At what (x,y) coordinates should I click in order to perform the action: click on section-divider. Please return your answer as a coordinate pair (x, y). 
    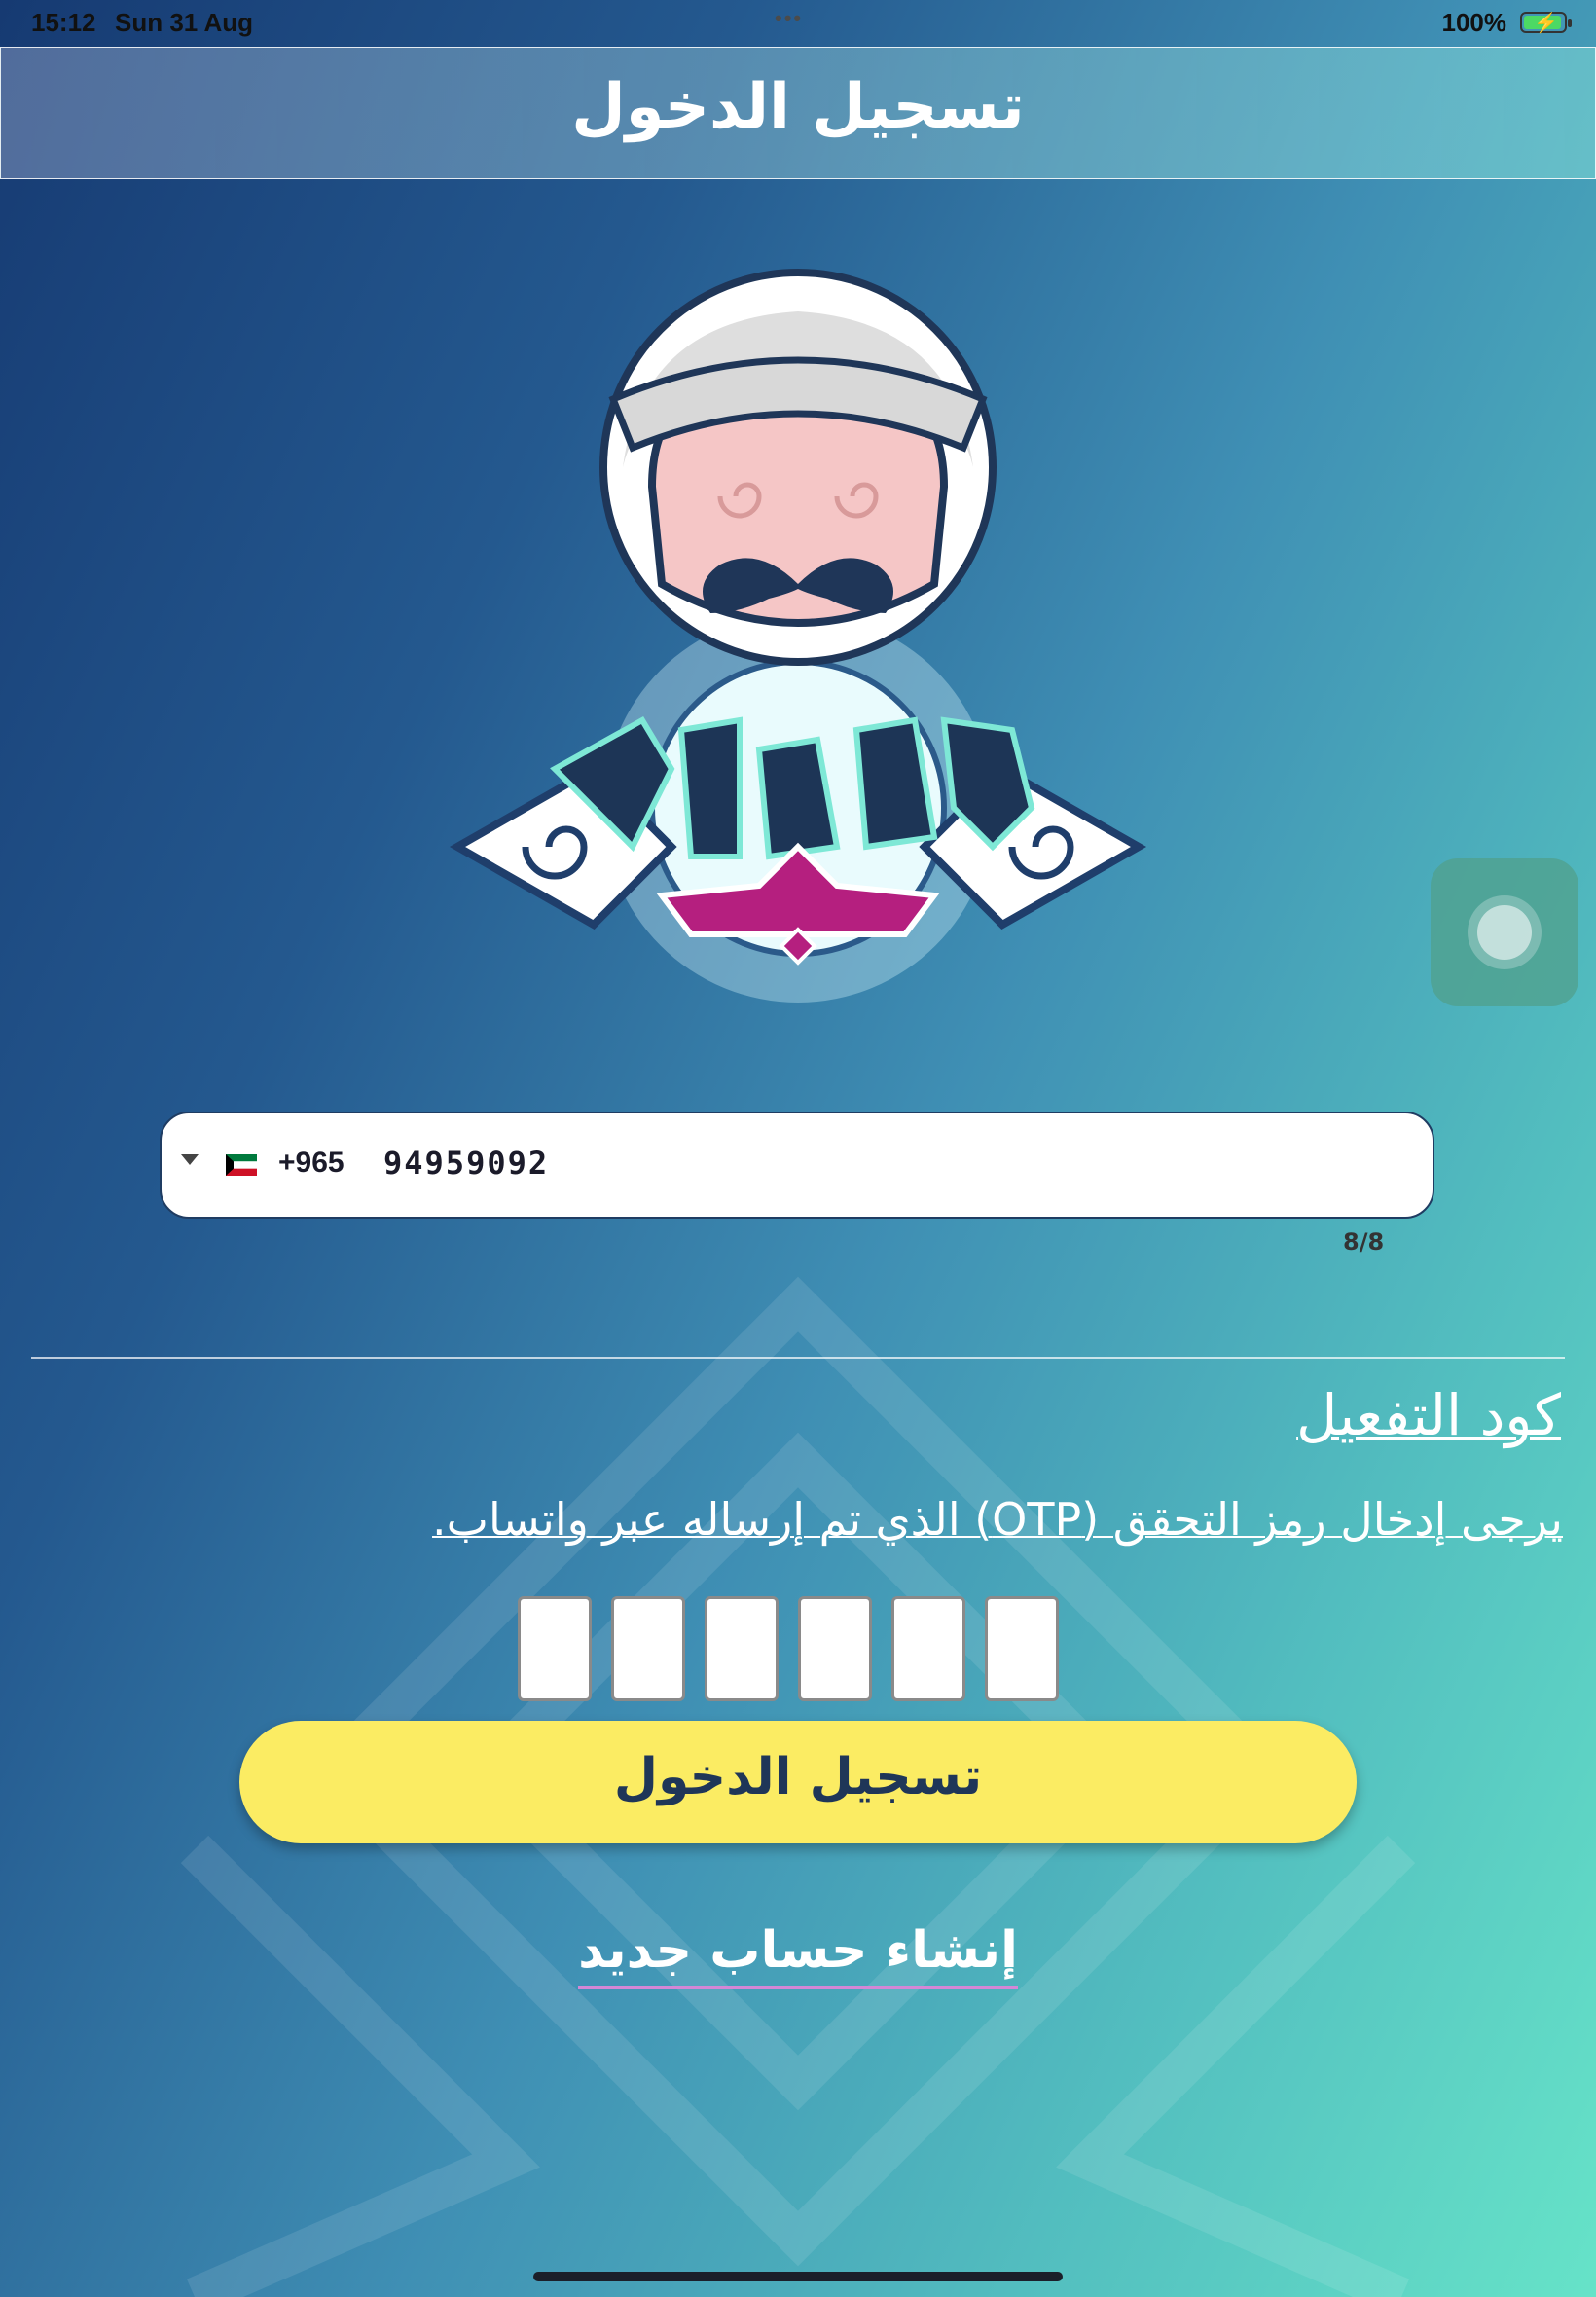
    Looking at the image, I should click on (798, 1358).